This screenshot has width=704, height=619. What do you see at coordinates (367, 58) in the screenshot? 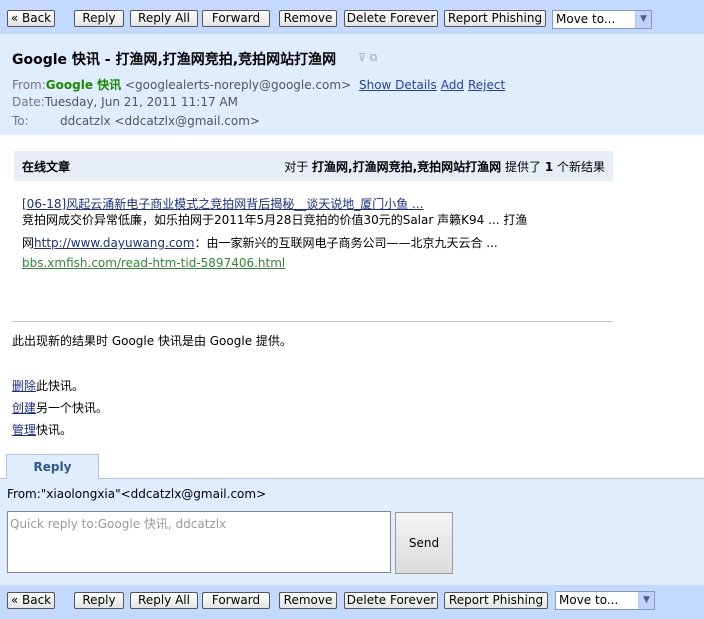
I see `label-icons: ⊽ ⧉` at bounding box center [367, 58].